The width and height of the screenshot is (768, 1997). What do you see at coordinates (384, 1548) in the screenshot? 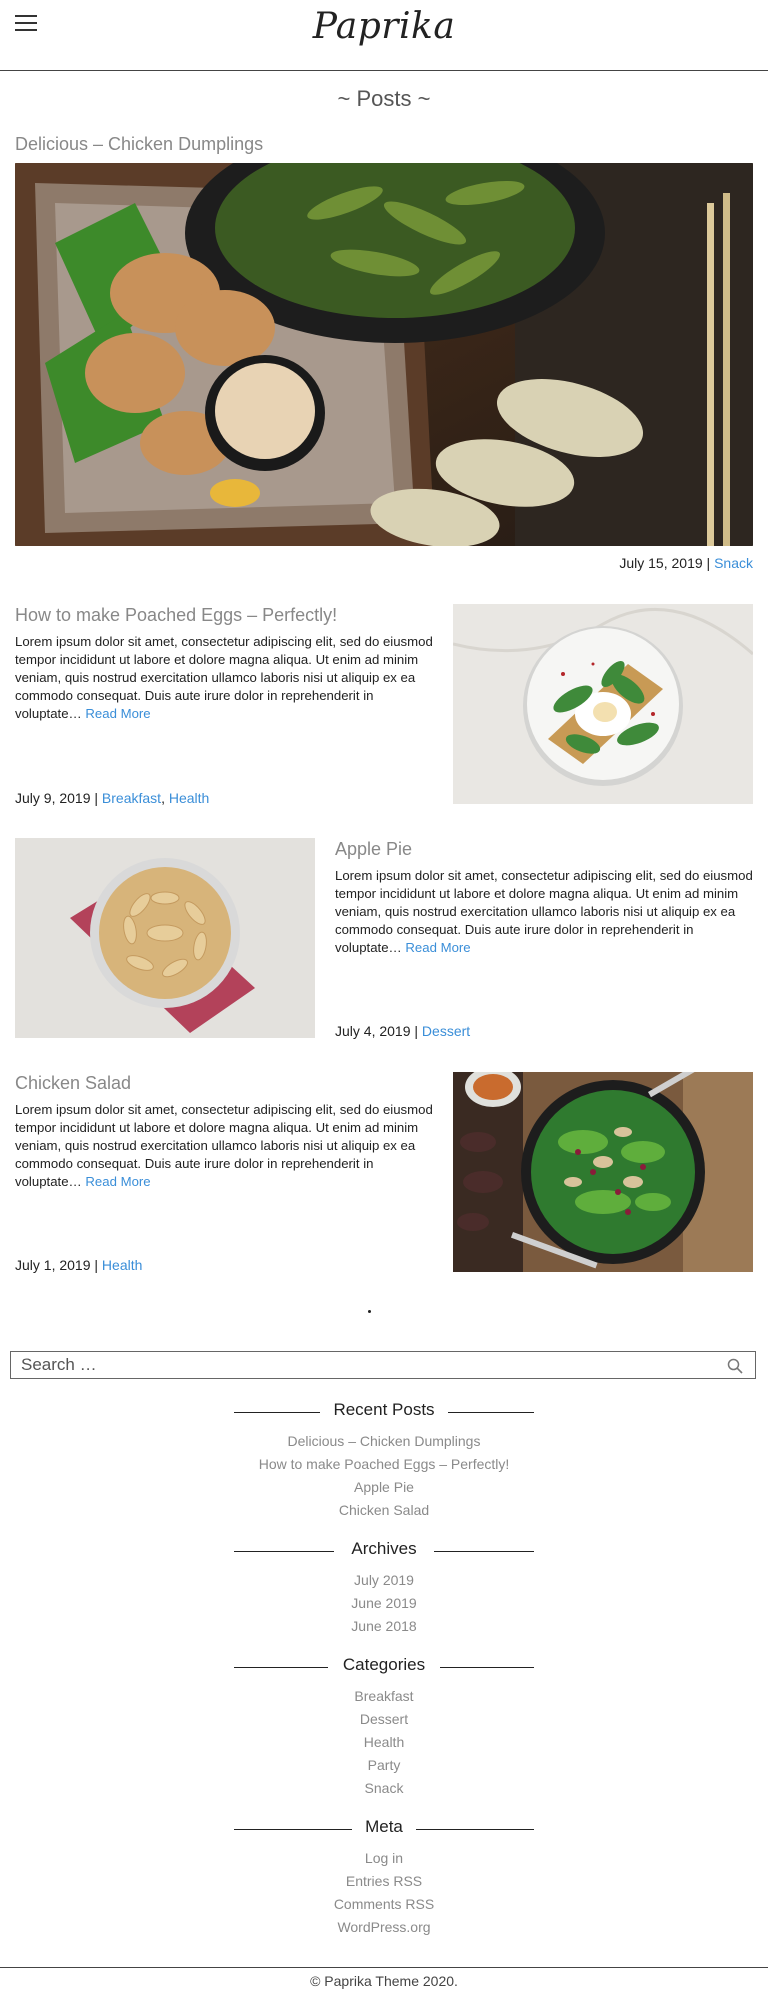
I see `widget-title: Archives` at bounding box center [384, 1548].